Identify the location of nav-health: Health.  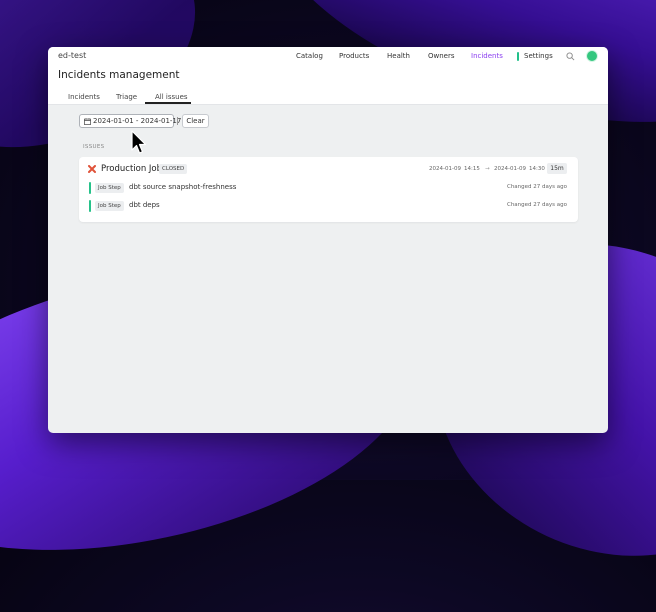
(398, 56).